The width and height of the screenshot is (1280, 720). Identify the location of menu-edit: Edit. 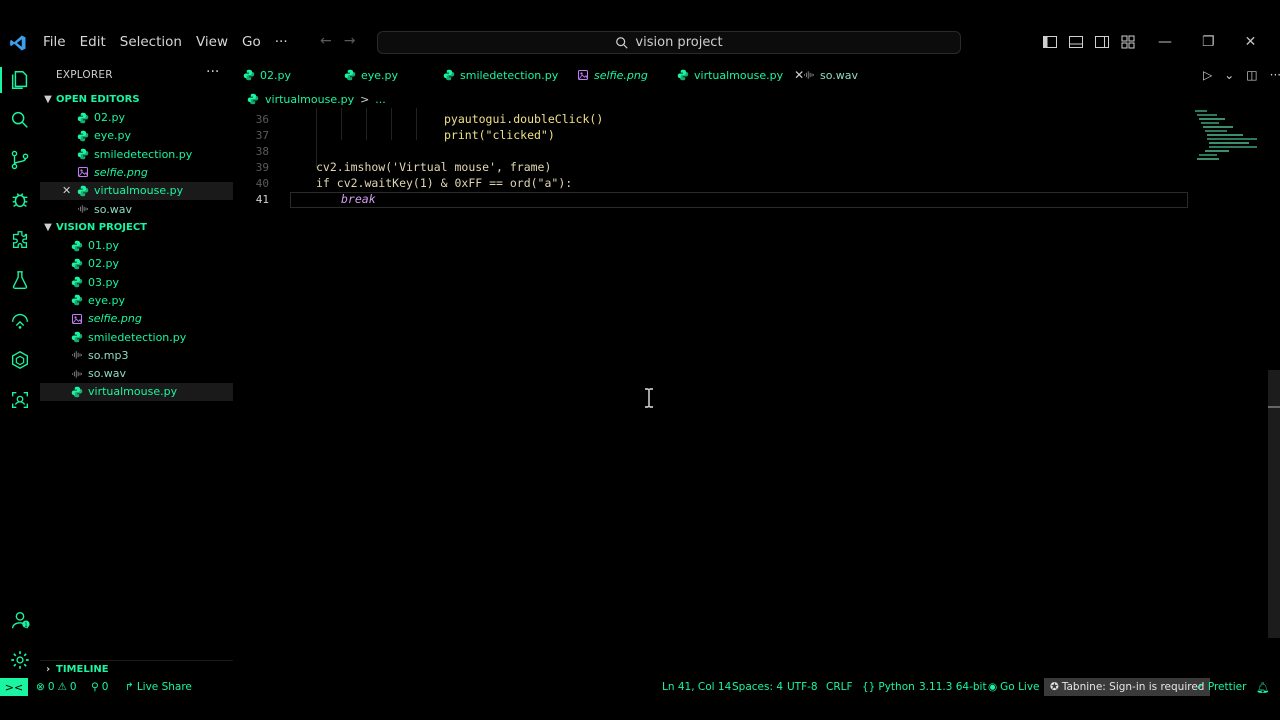
(93, 42).